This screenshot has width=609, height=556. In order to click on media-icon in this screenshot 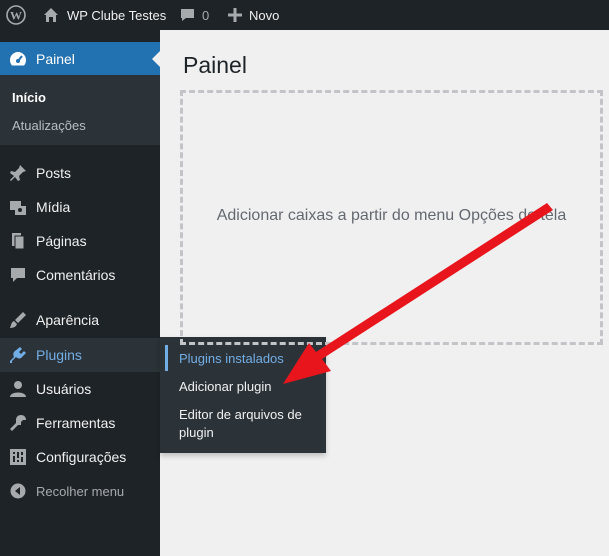, I will do `click(18, 207)`.